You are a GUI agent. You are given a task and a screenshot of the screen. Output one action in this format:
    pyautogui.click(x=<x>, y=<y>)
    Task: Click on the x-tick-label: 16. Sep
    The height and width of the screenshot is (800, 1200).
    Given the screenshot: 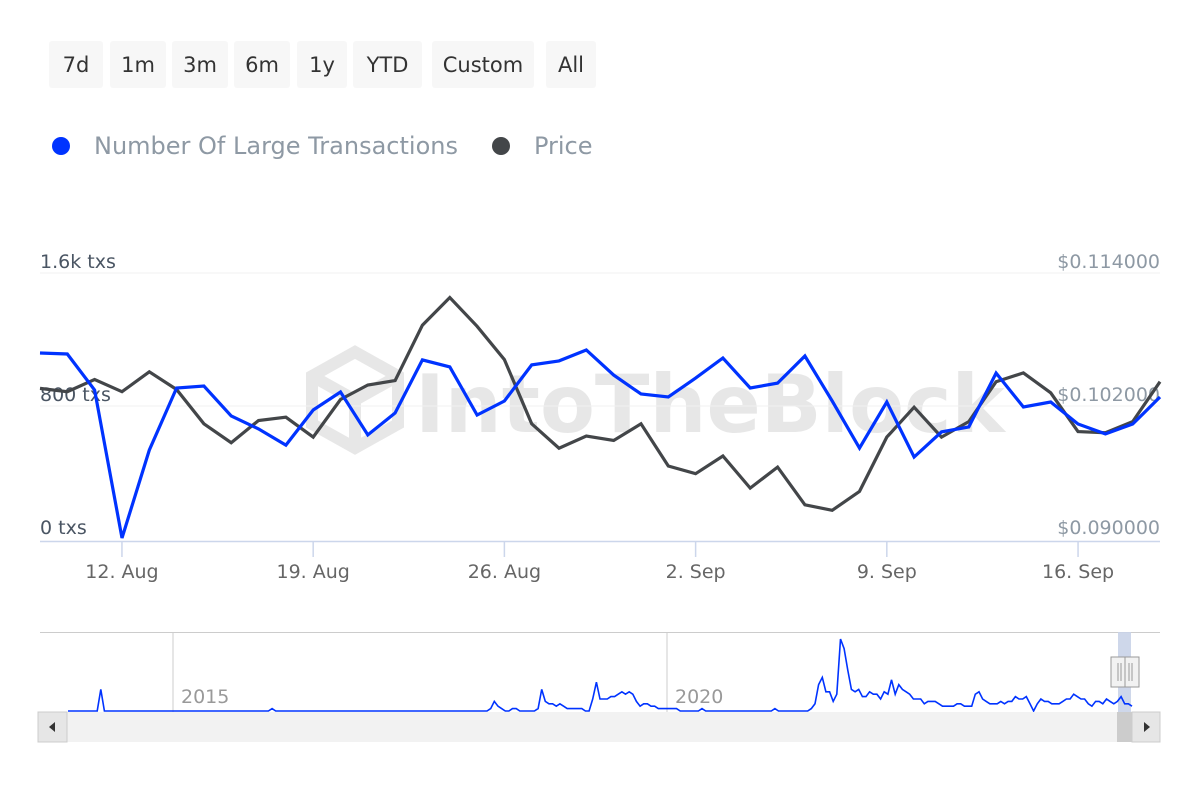 What is the action you would take?
    pyautogui.click(x=1078, y=572)
    